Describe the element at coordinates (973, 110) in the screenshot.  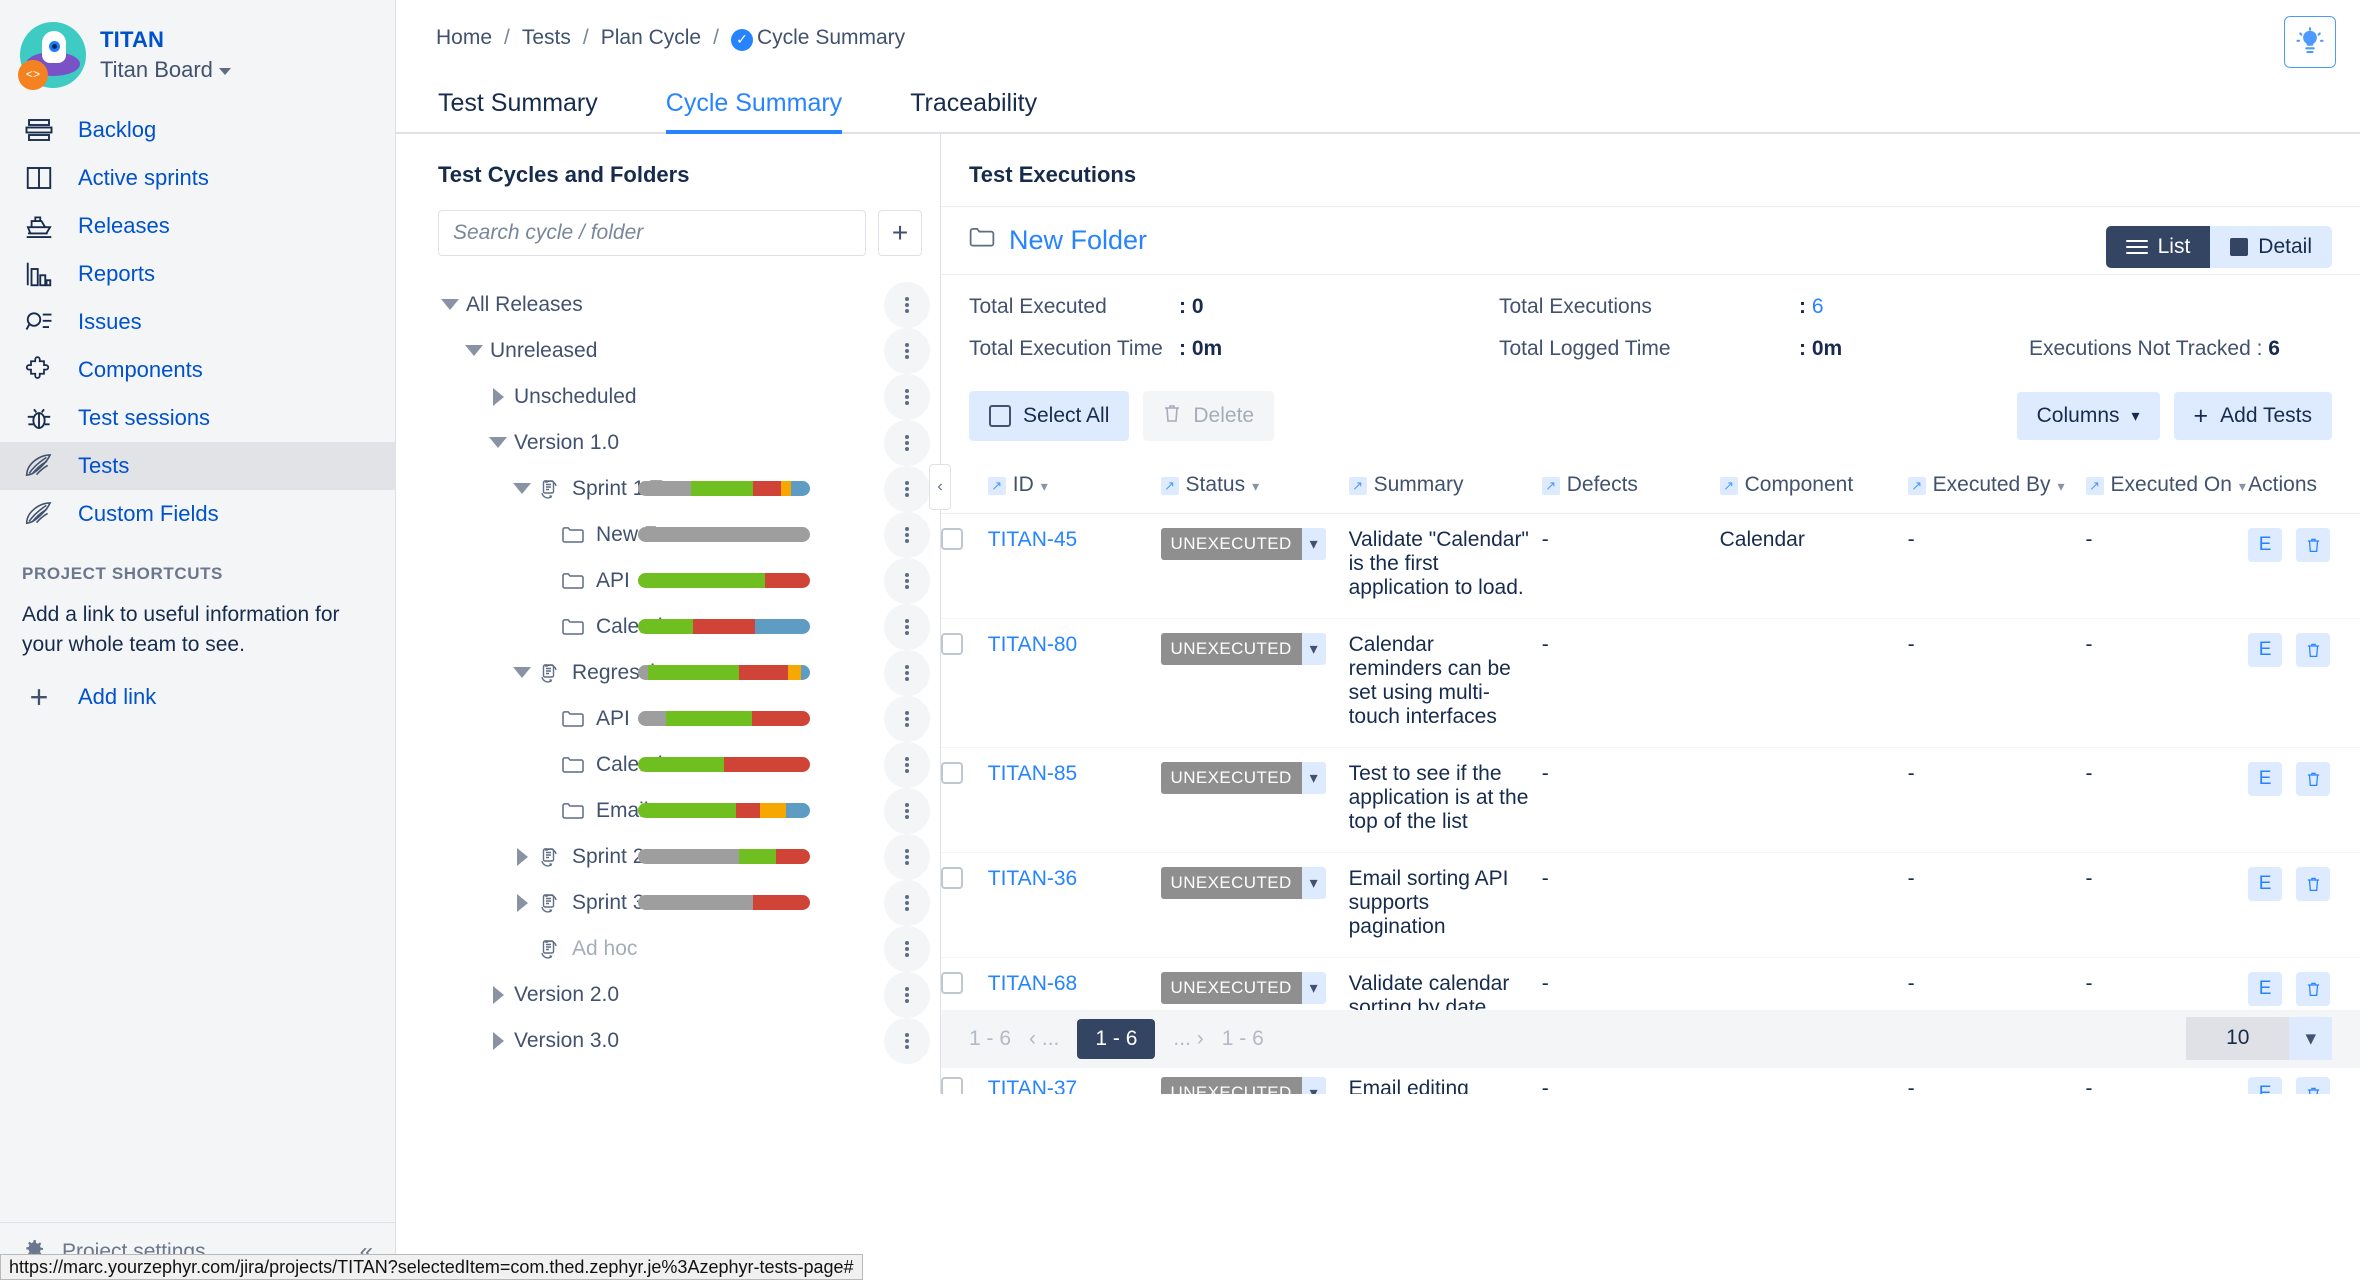
I see `tab-traceability: Traceability` at that location.